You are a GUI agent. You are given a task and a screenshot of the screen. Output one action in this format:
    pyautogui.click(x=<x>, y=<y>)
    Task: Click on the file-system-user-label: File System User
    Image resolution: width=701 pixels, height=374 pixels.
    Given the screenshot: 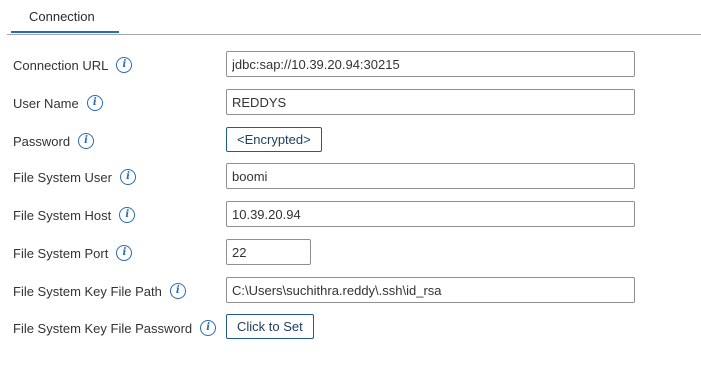 What is the action you would take?
    pyautogui.click(x=62, y=177)
    